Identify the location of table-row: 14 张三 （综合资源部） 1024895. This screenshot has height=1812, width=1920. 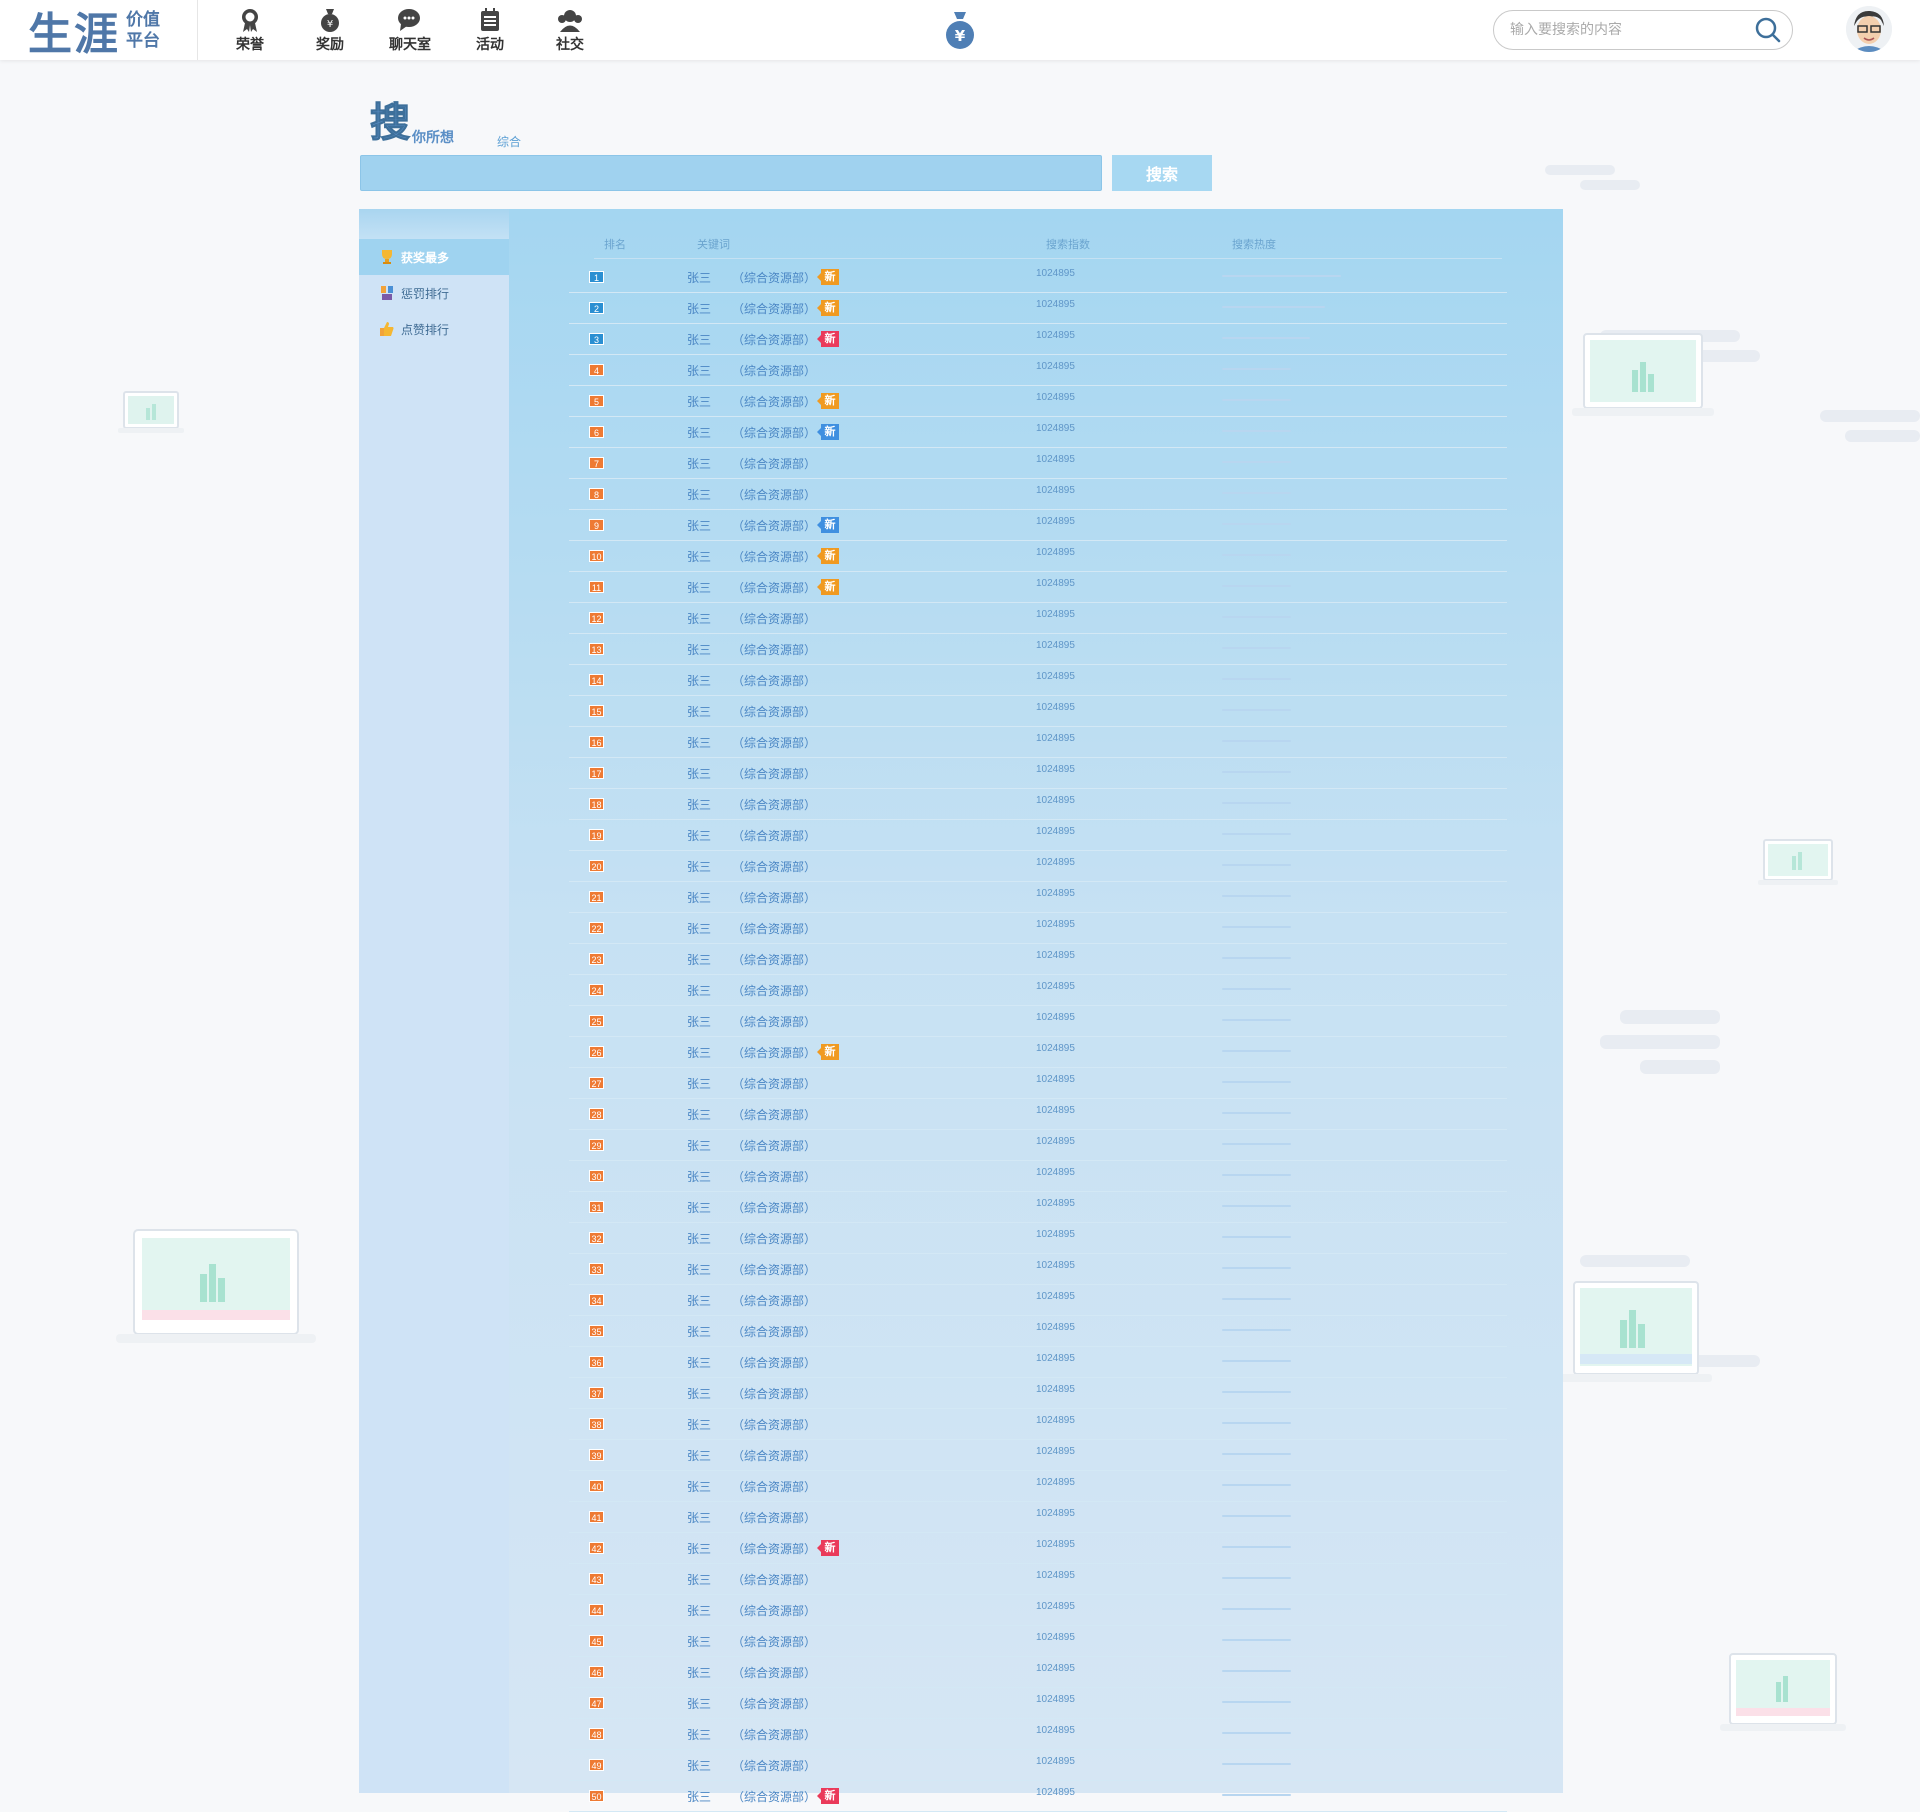
(1038, 680).